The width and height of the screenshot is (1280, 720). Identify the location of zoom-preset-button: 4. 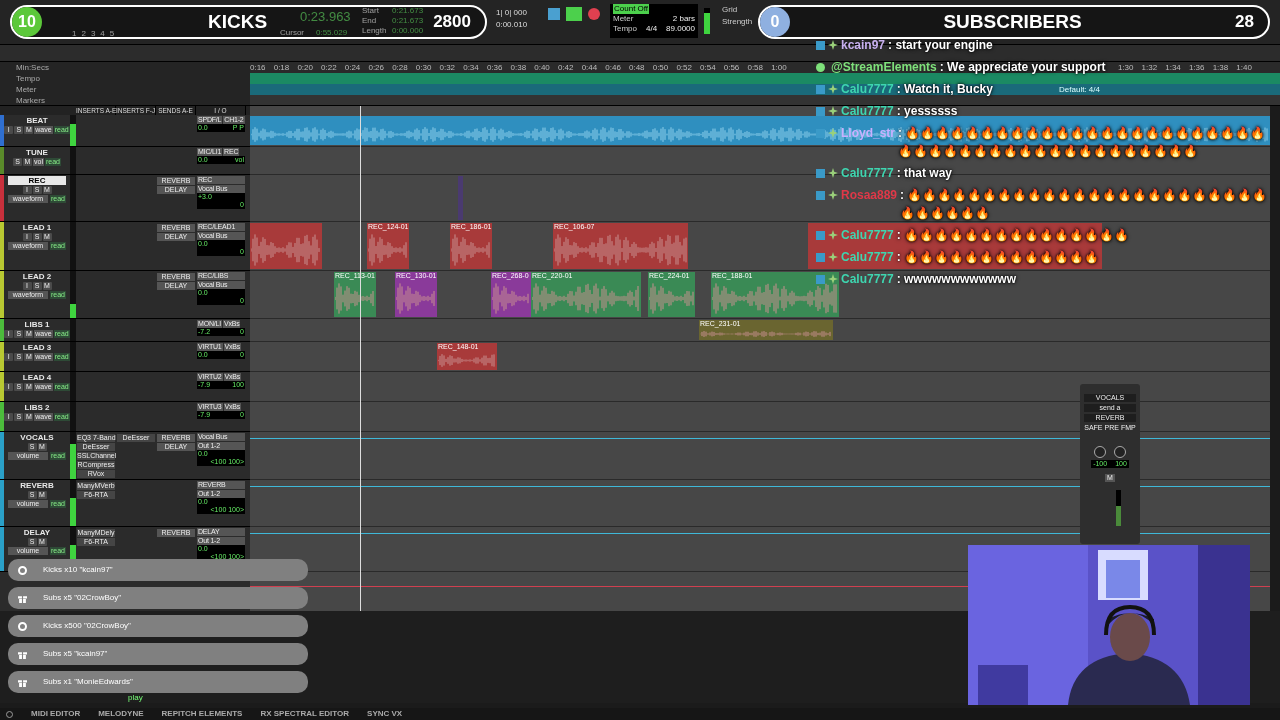
(102, 34).